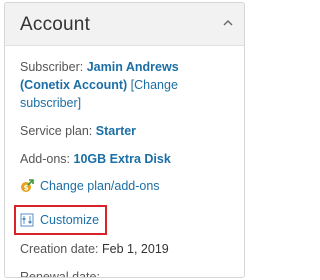  I want to click on subscriber-label: Subscriber:, so click(52, 67).